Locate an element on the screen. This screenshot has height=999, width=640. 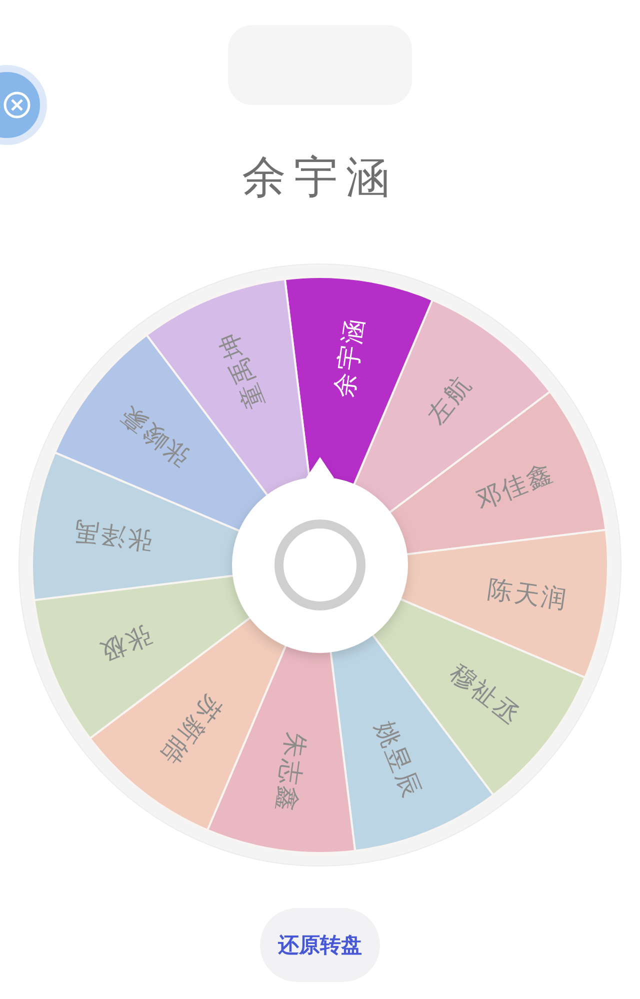
segment-label: 苏新皓 is located at coordinates (191, 731).